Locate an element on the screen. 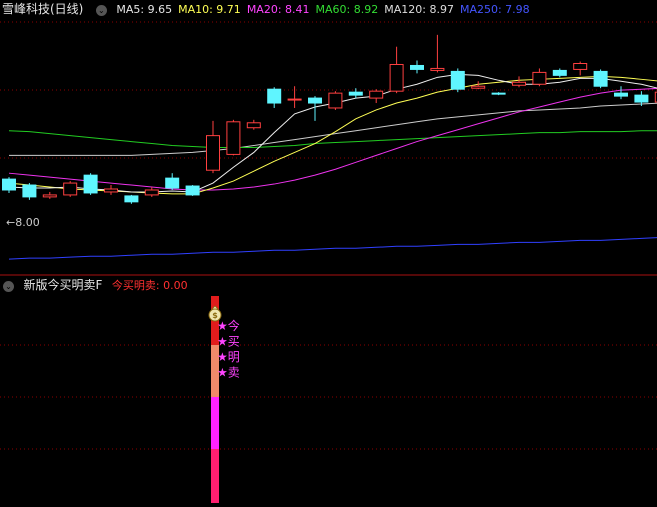 The height and width of the screenshot is (507, 657). badge-char: 今 is located at coordinates (234, 325).